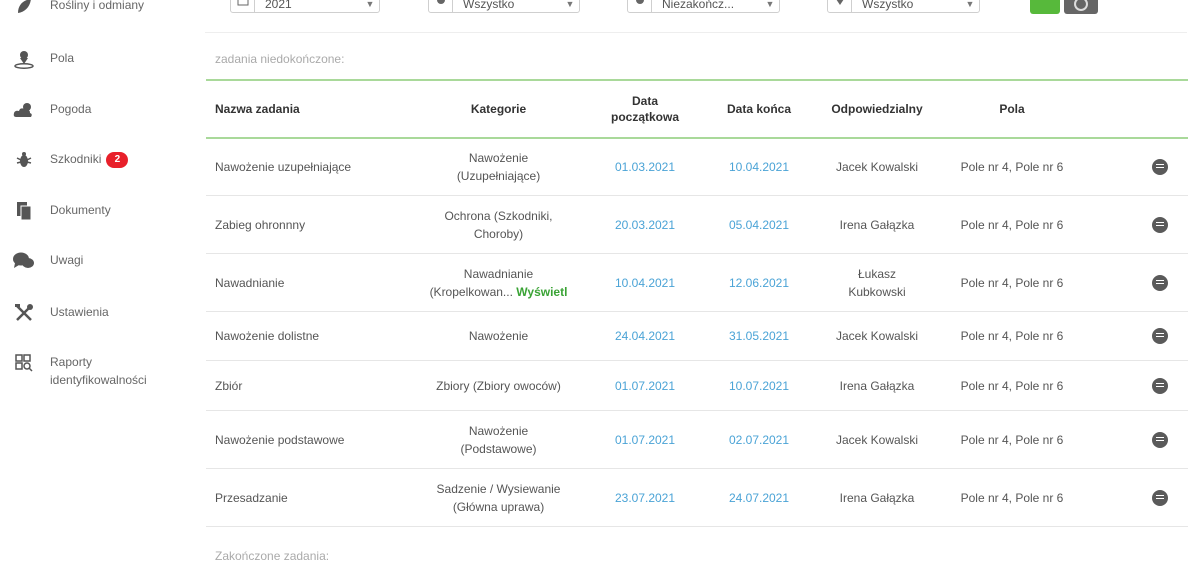 The image size is (1200, 565). Describe the element at coordinates (78, 8) in the screenshot. I see `sidebar-item-plants: Rośliny i odmiany` at that location.